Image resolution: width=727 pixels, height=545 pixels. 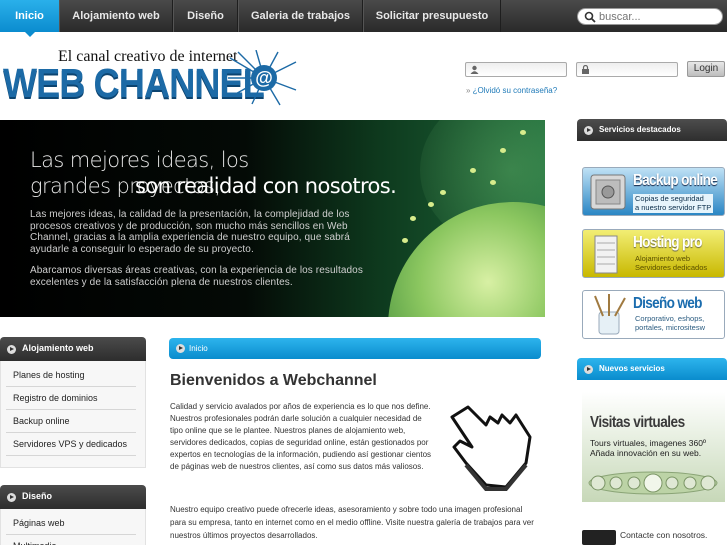 I want to click on promo-line: Servidores dedicados, so click(x=671, y=267).